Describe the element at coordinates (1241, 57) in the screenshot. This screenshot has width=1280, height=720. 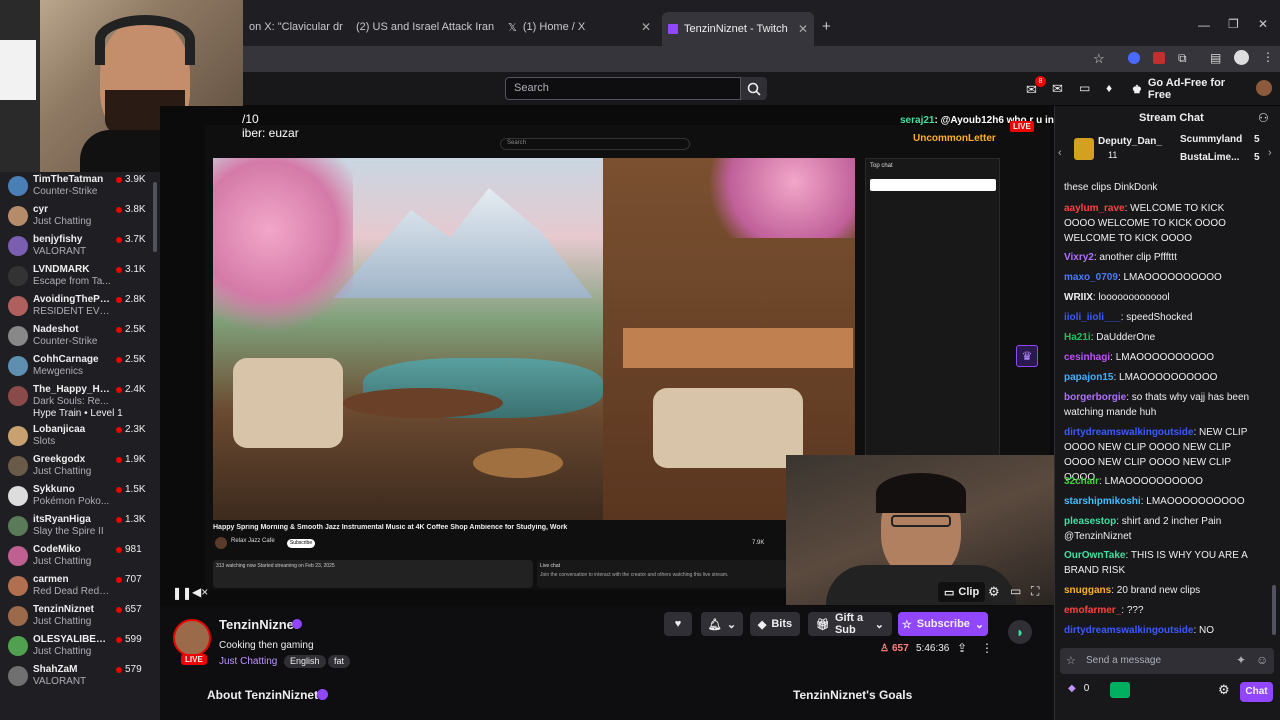
I see `profile-avatar` at that location.